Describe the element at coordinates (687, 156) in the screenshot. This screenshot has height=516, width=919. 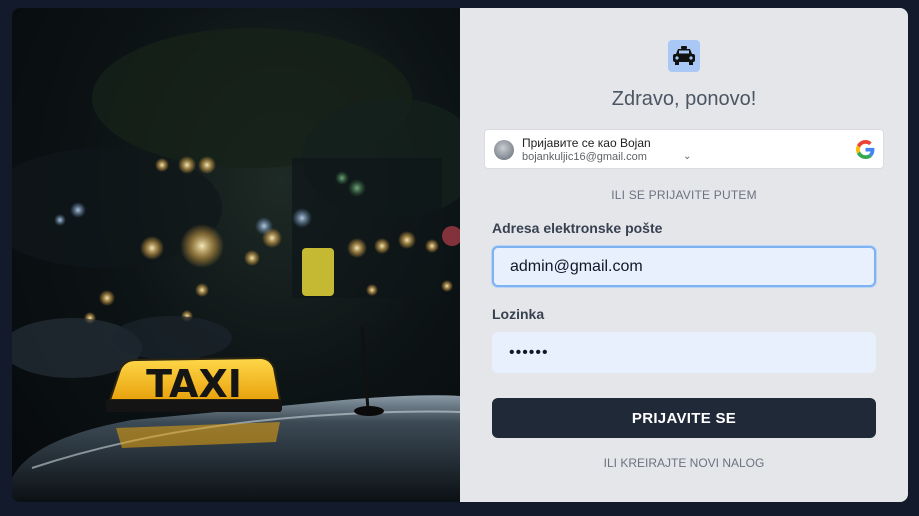
I see `chevron-down-icon: ⌄` at that location.